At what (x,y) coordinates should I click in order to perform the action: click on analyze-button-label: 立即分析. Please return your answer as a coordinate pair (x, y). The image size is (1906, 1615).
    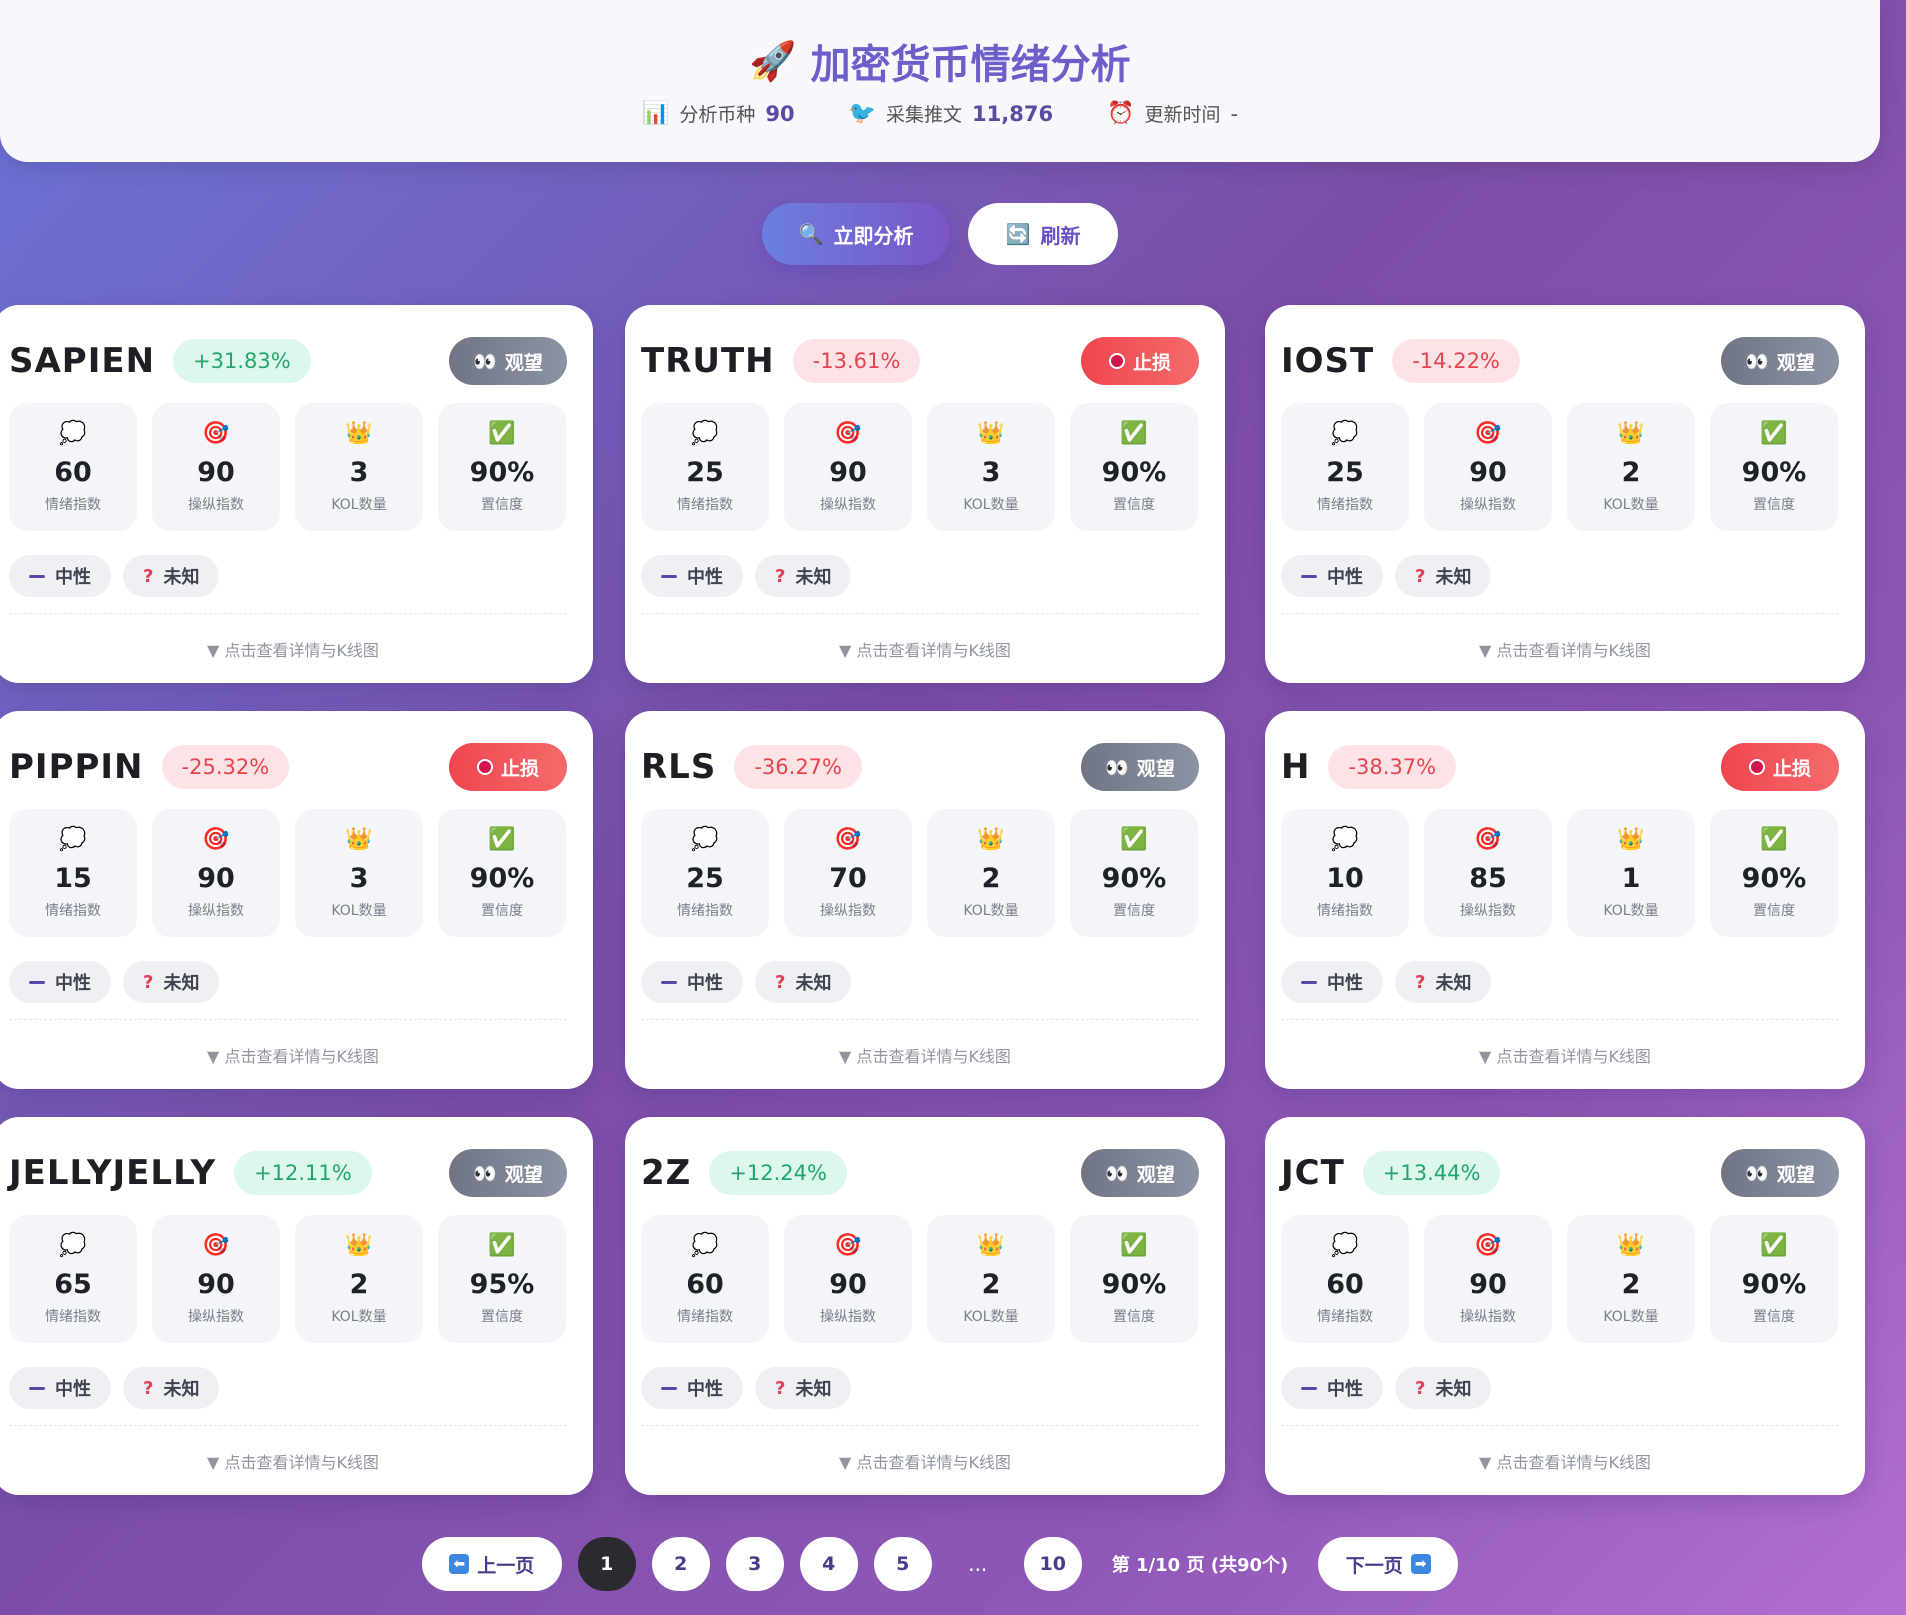
    Looking at the image, I should click on (873, 236).